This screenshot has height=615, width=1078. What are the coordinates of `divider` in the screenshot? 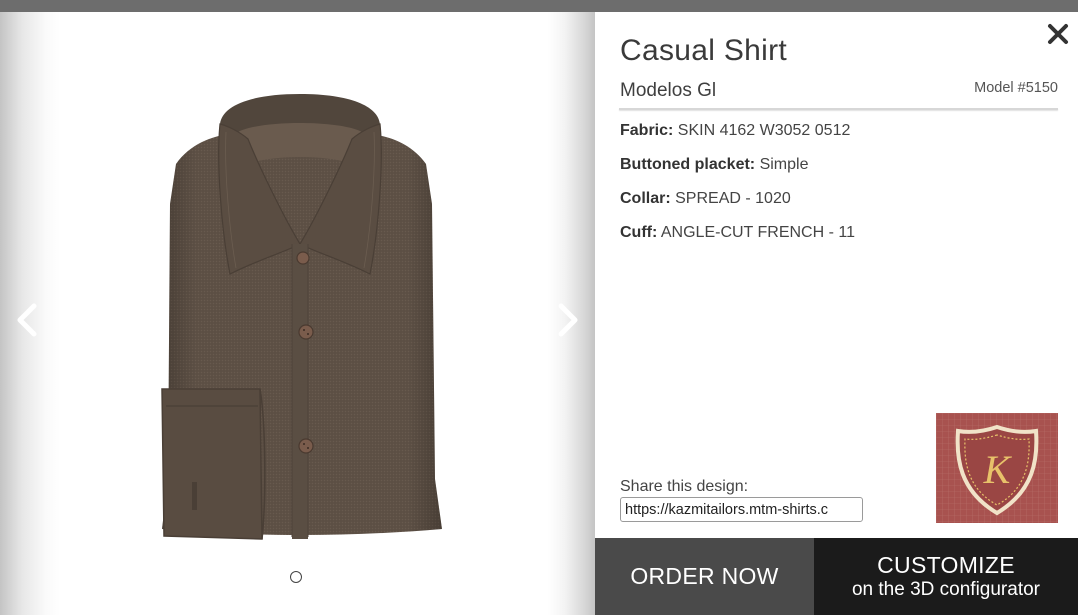 It's located at (838, 109).